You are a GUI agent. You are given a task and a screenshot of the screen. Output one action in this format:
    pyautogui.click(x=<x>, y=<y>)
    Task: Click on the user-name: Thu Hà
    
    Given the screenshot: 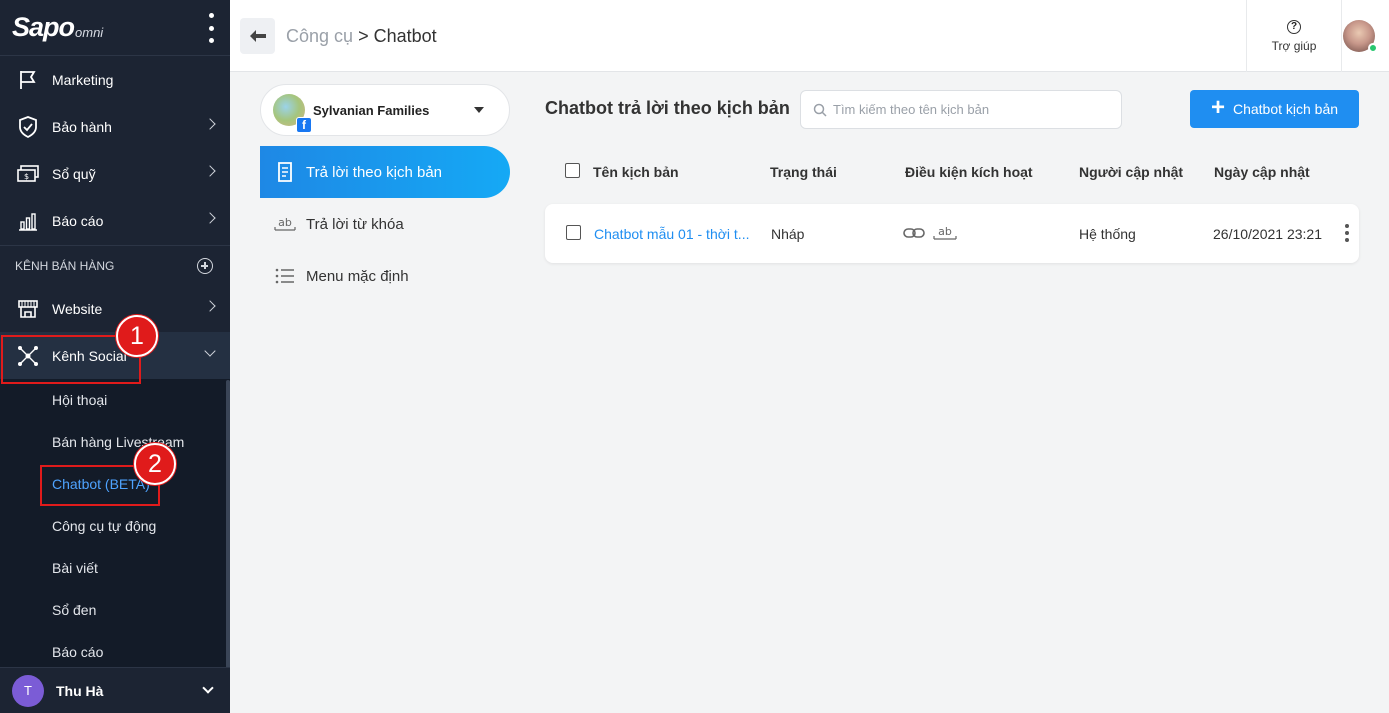 What is the action you would take?
    pyautogui.click(x=80, y=690)
    